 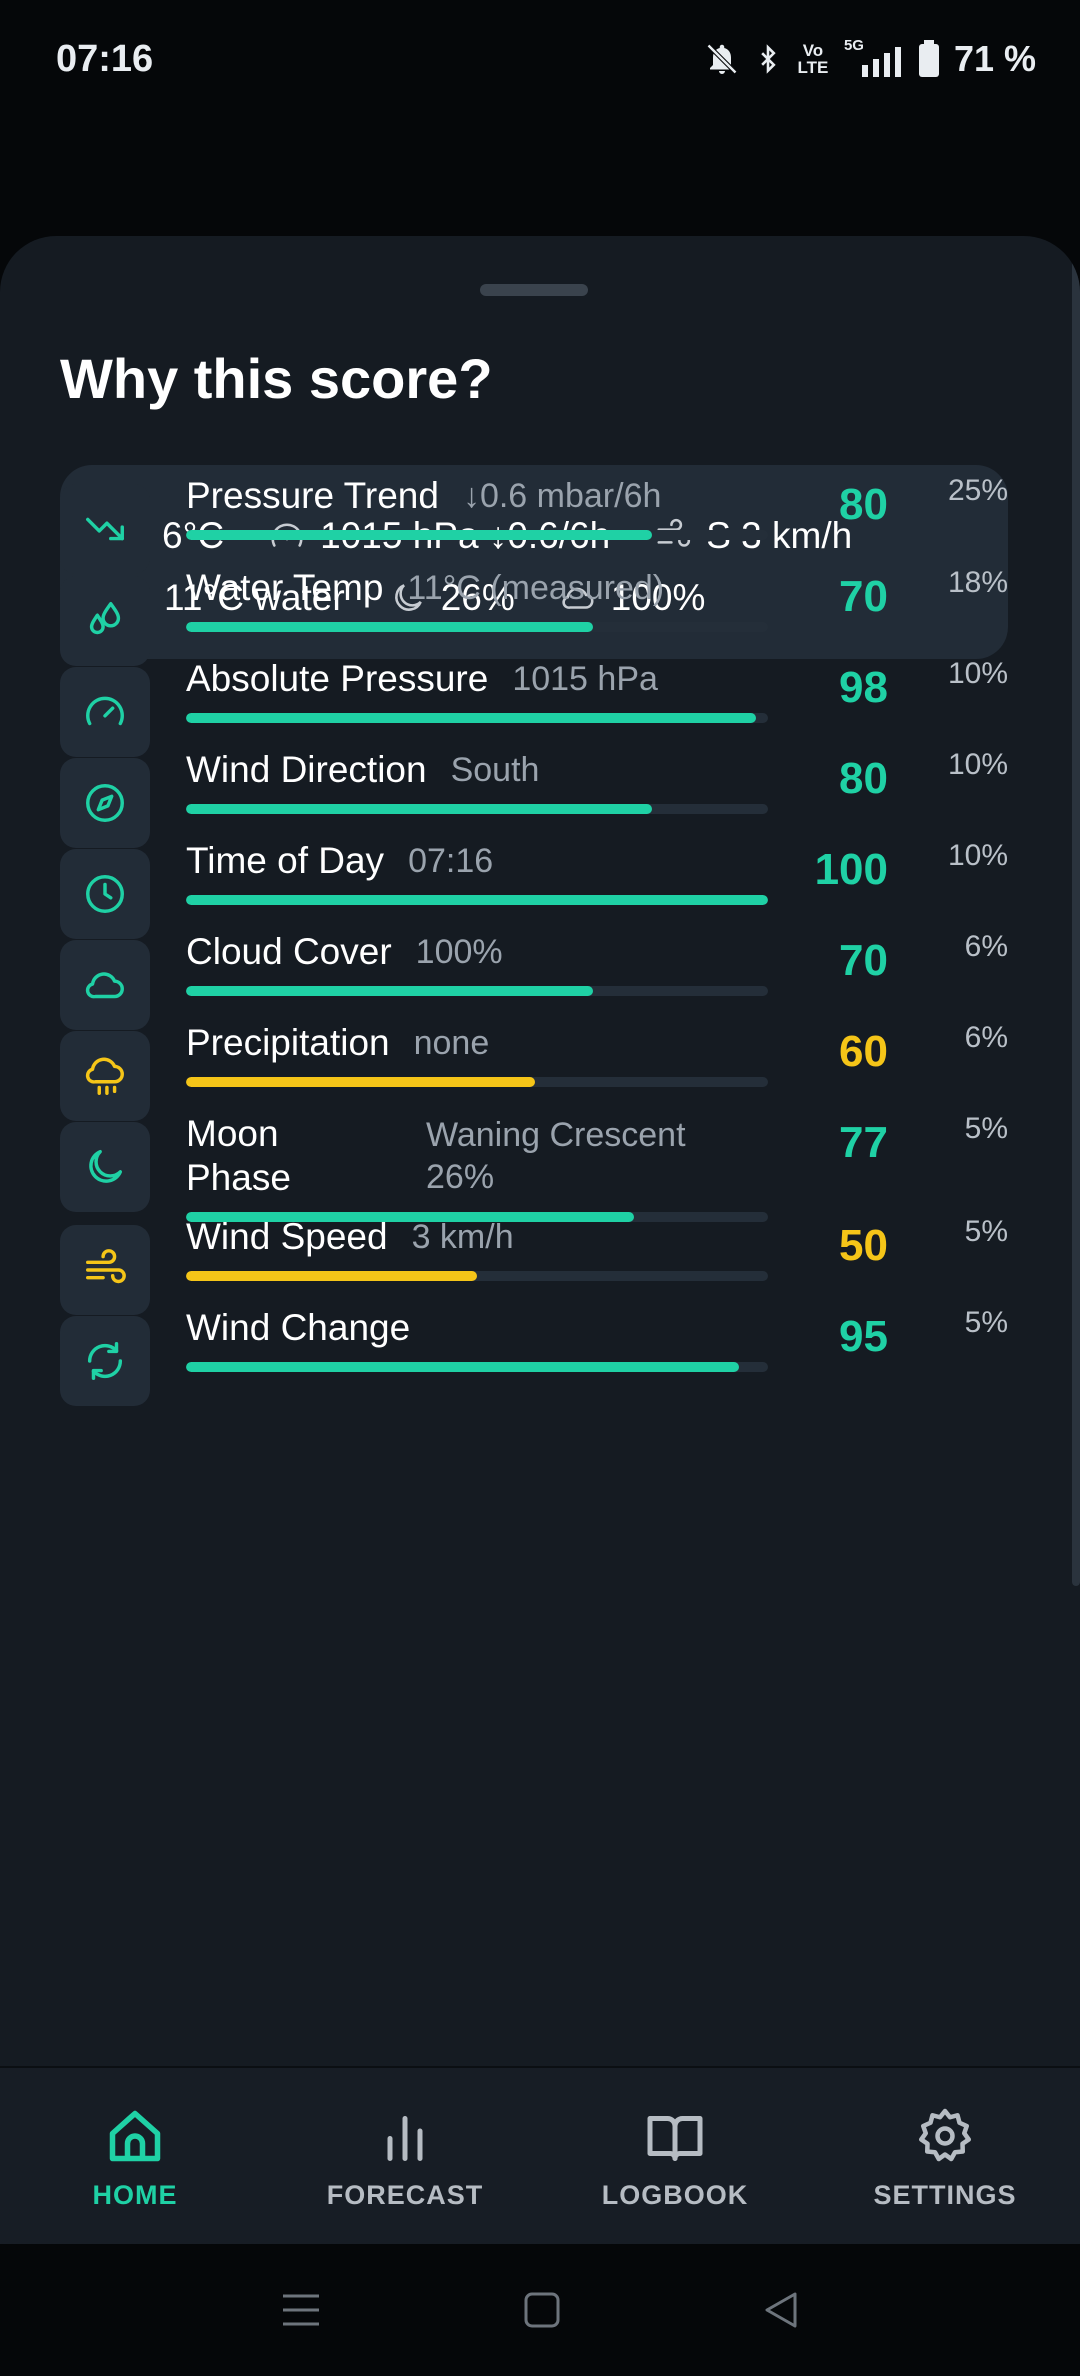 I want to click on factor-header: Cloud Cover 100%, so click(x=476, y=952).